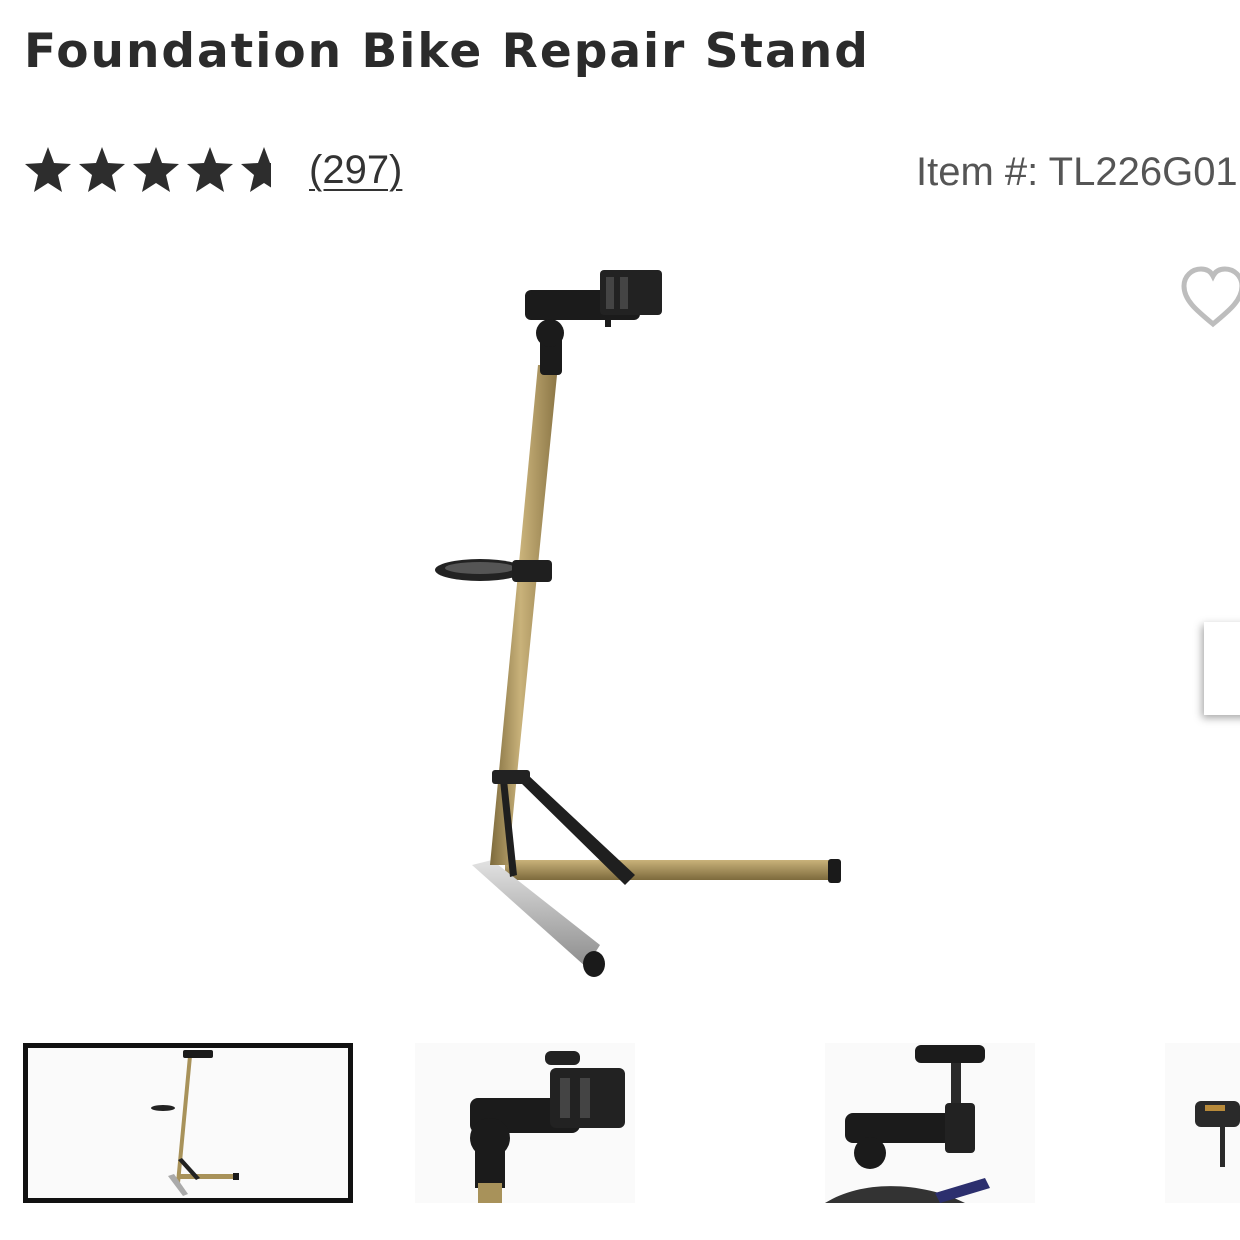  Describe the element at coordinates (188, 1123) in the screenshot. I see `gallery-thumbnail-selected` at that location.